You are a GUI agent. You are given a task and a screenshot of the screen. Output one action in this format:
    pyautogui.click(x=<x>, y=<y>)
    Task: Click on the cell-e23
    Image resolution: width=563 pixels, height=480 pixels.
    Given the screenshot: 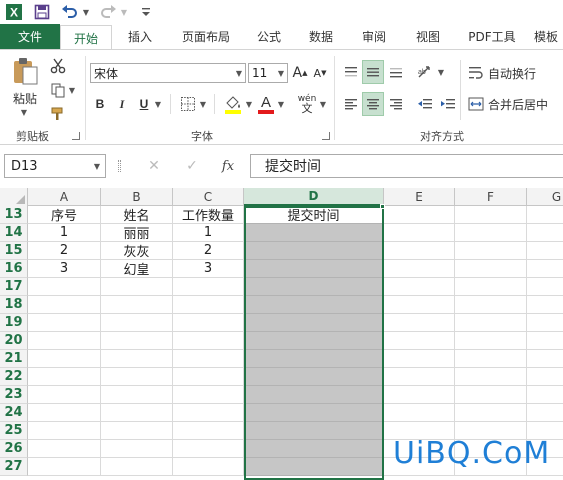 What is the action you would take?
    pyautogui.click(x=419, y=395)
    